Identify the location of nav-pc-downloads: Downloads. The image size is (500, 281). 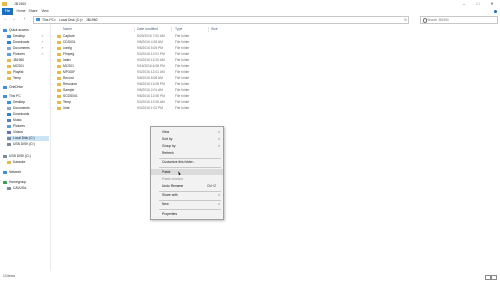
(28, 114).